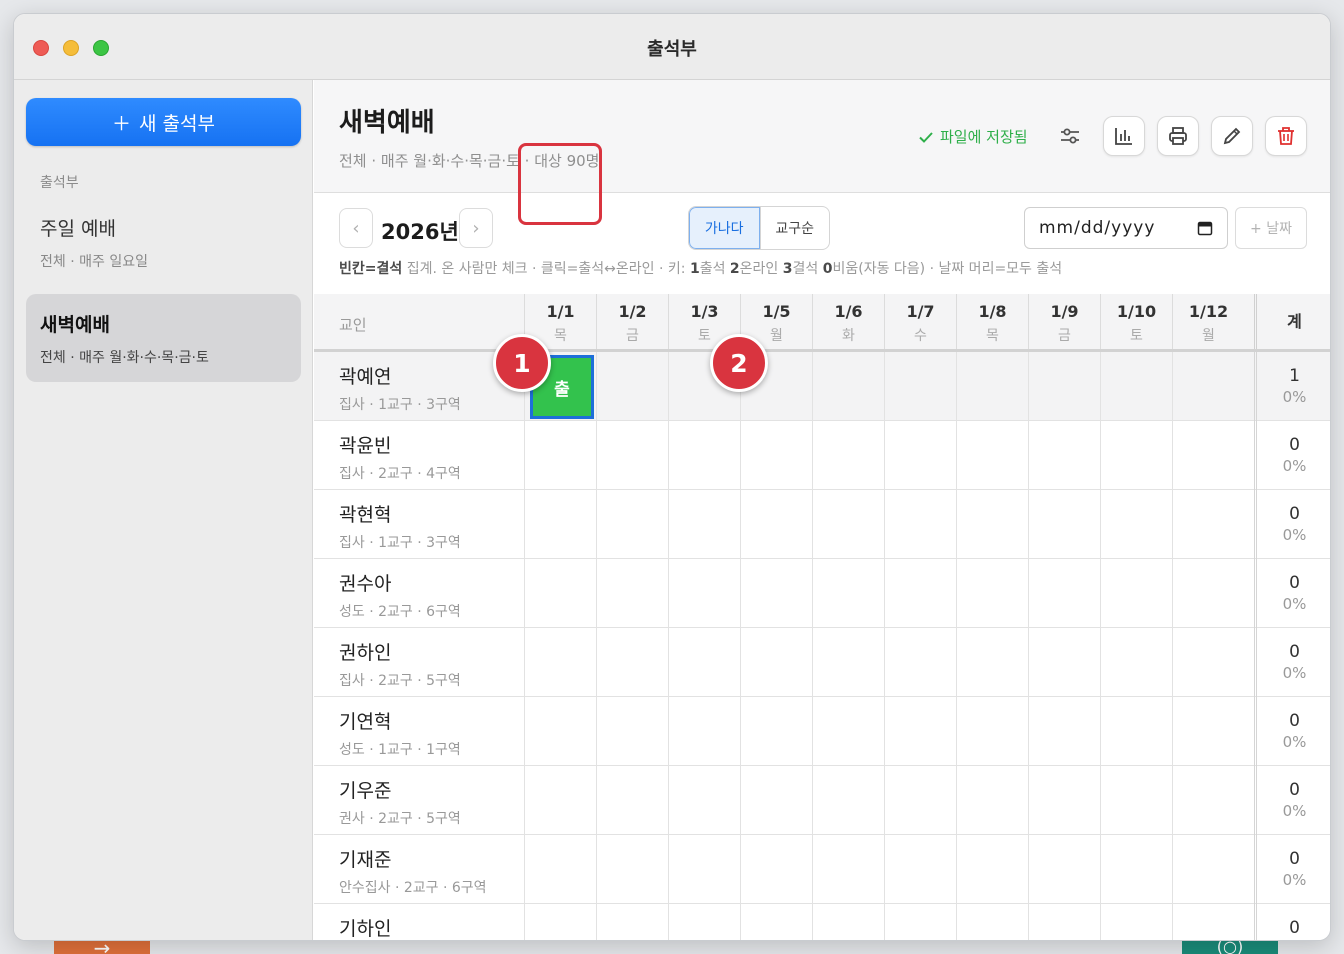 The height and width of the screenshot is (954, 1344). I want to click on delete-button, so click(1286, 136).